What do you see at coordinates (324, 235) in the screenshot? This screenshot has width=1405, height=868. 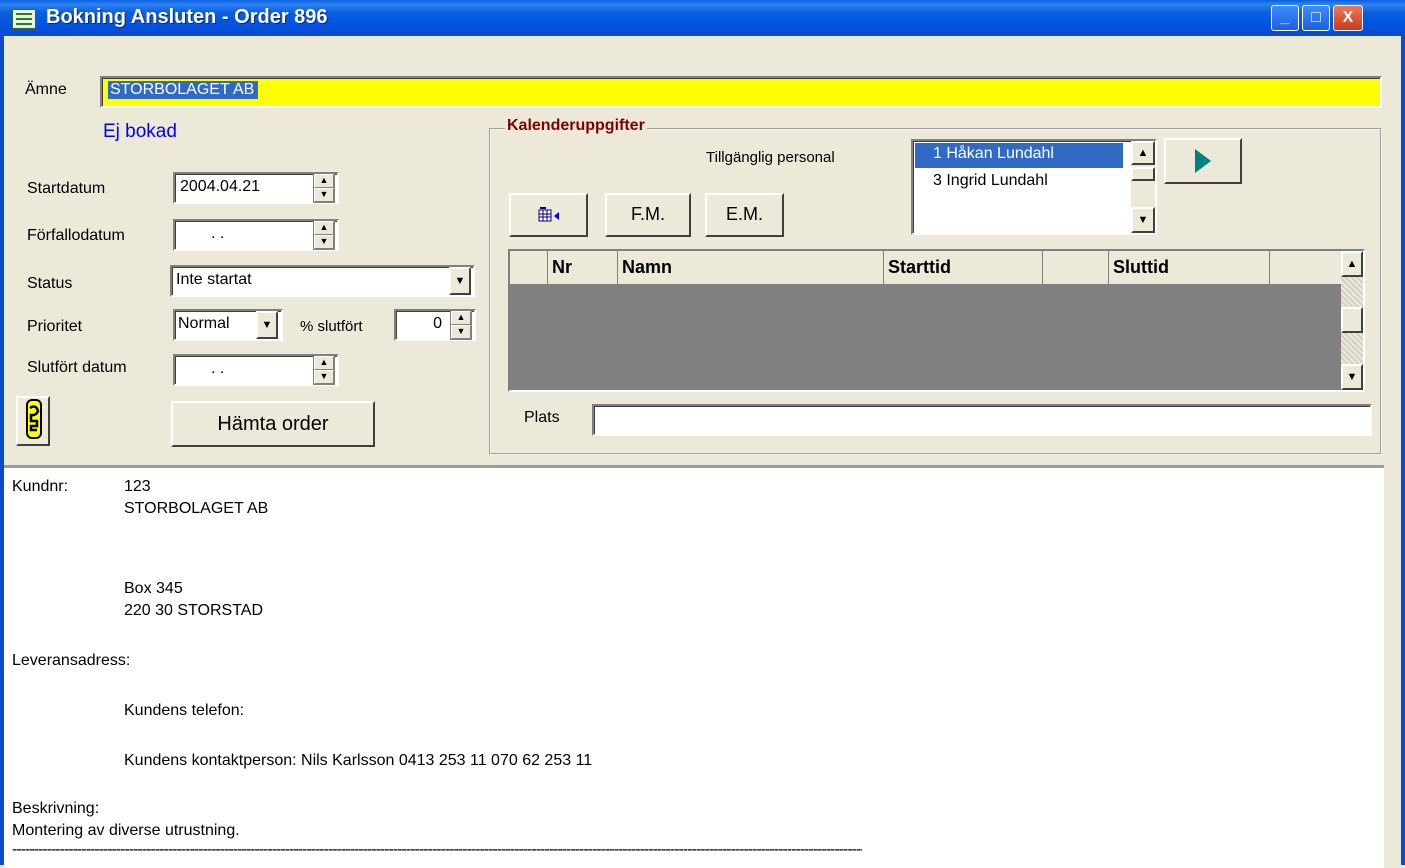 I see `due-date-spinner: ▲ ▼` at bounding box center [324, 235].